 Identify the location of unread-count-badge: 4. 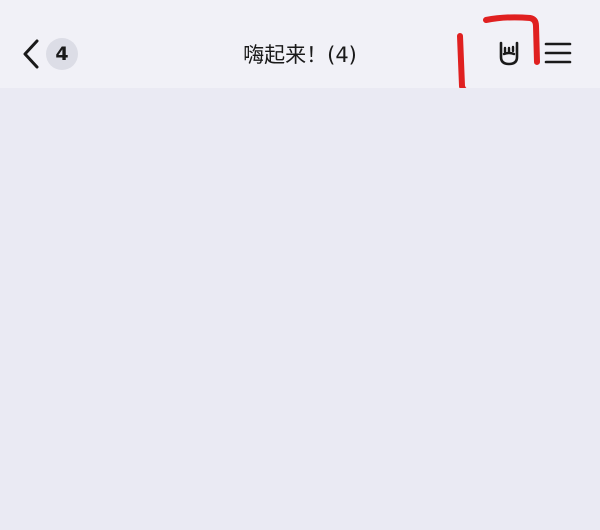
(62, 54).